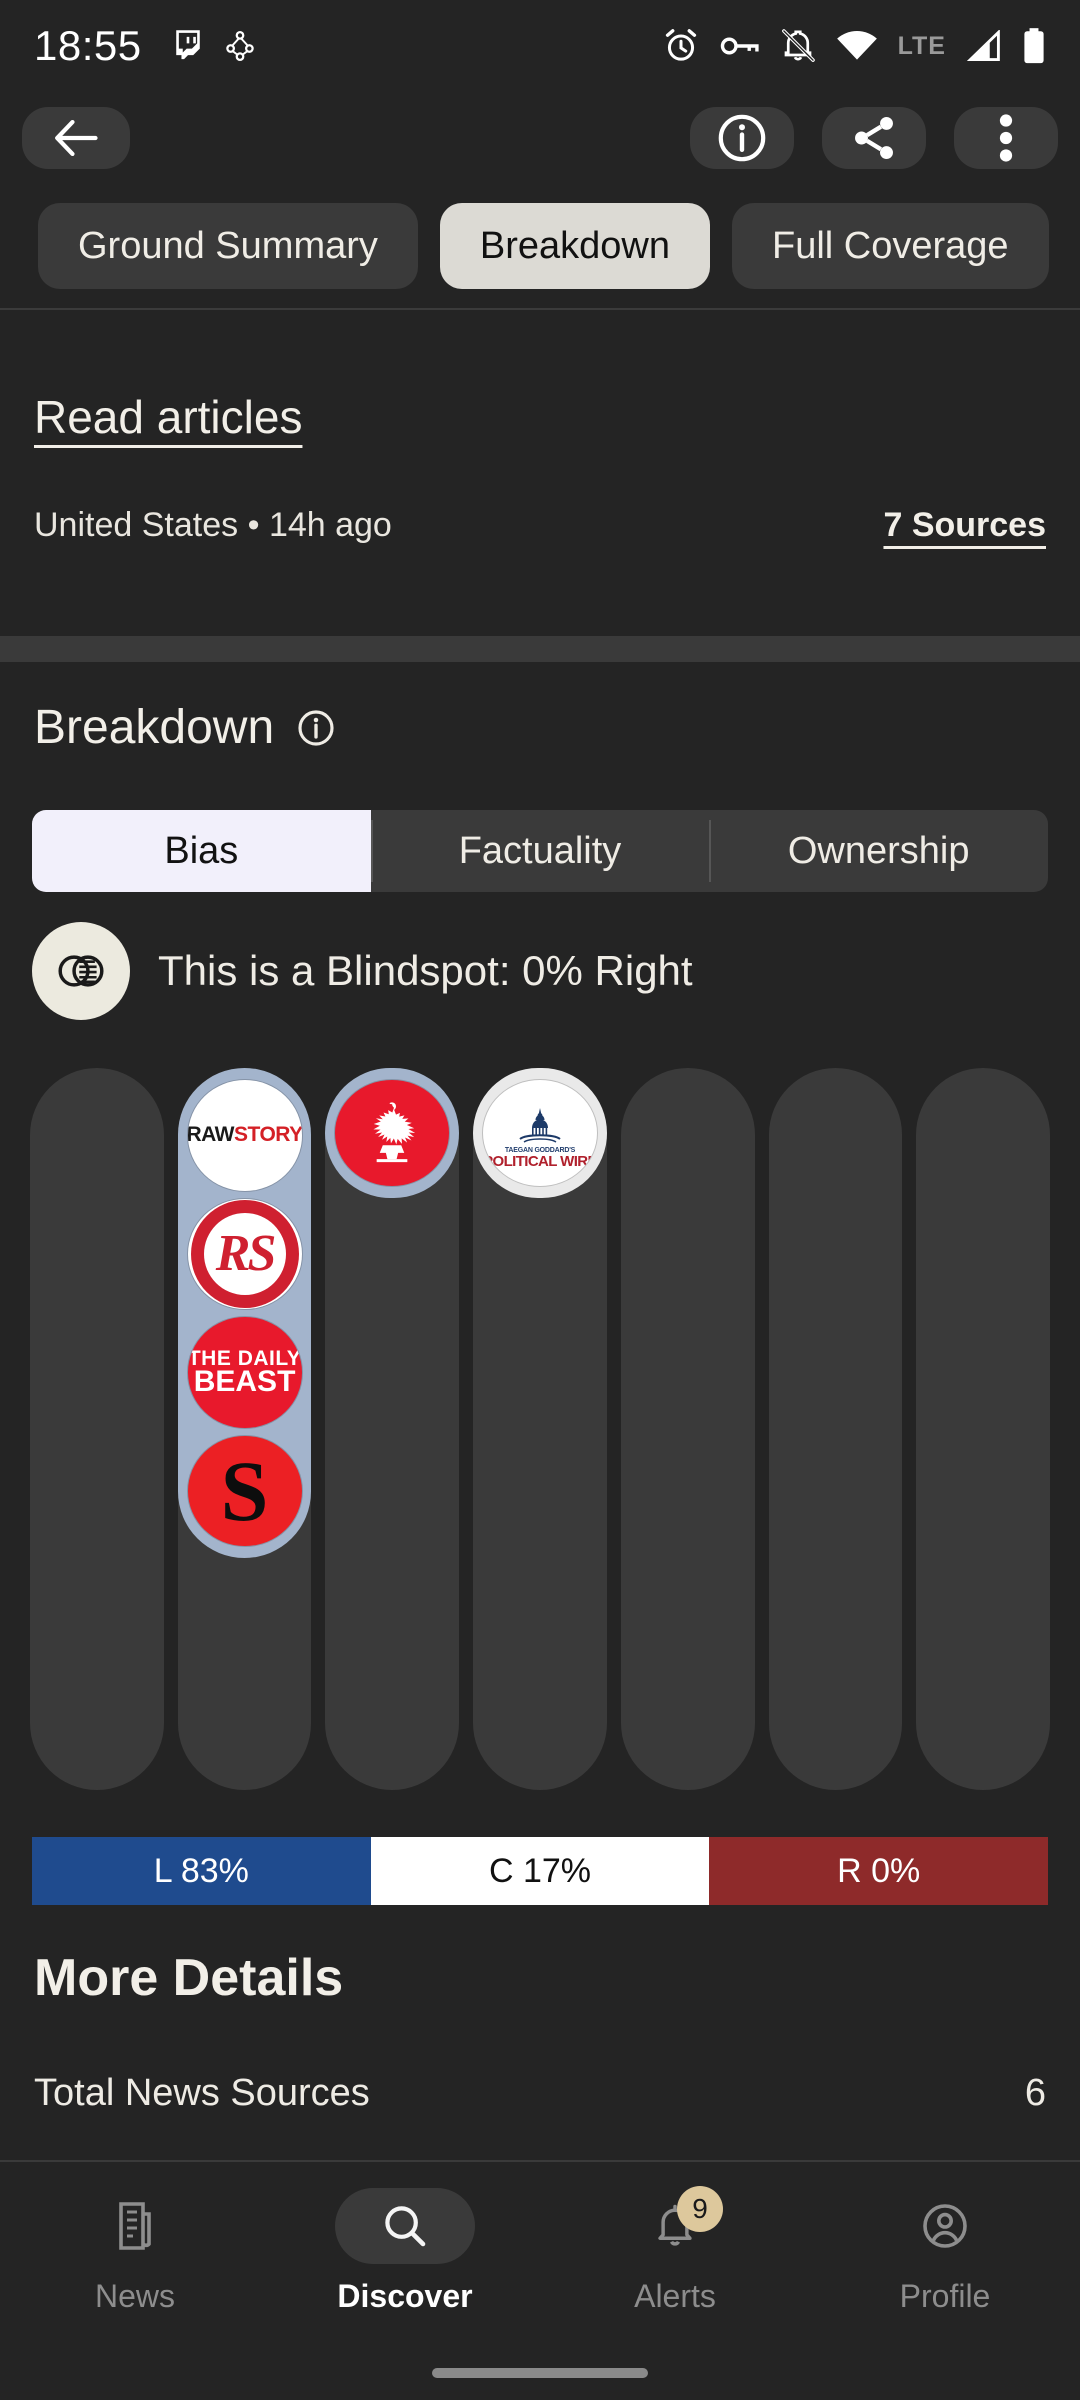 This screenshot has width=1080, height=2400. What do you see at coordinates (675, 2225) in the screenshot?
I see `alerts-icon-wrap: 9` at bounding box center [675, 2225].